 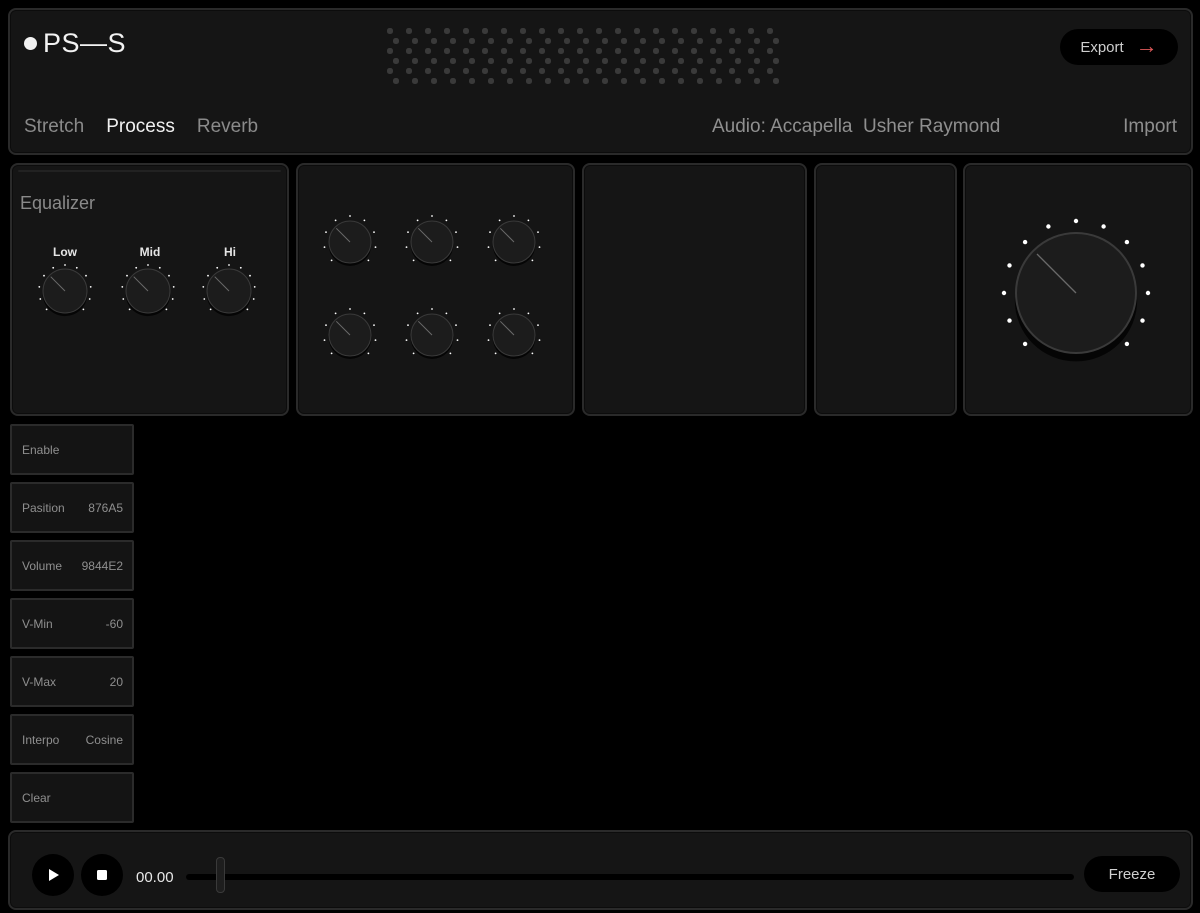 What do you see at coordinates (39, 681) in the screenshot?
I see `param-label: V-Max` at bounding box center [39, 681].